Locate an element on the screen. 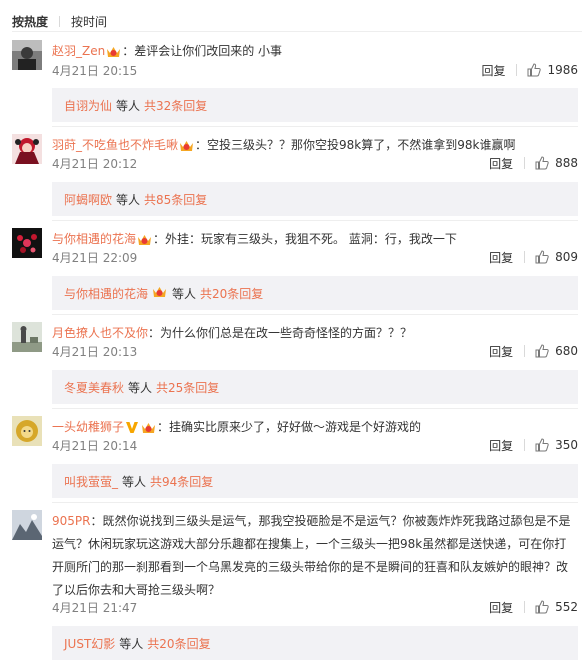  sub-reply-count: 共32条回复 is located at coordinates (175, 105).